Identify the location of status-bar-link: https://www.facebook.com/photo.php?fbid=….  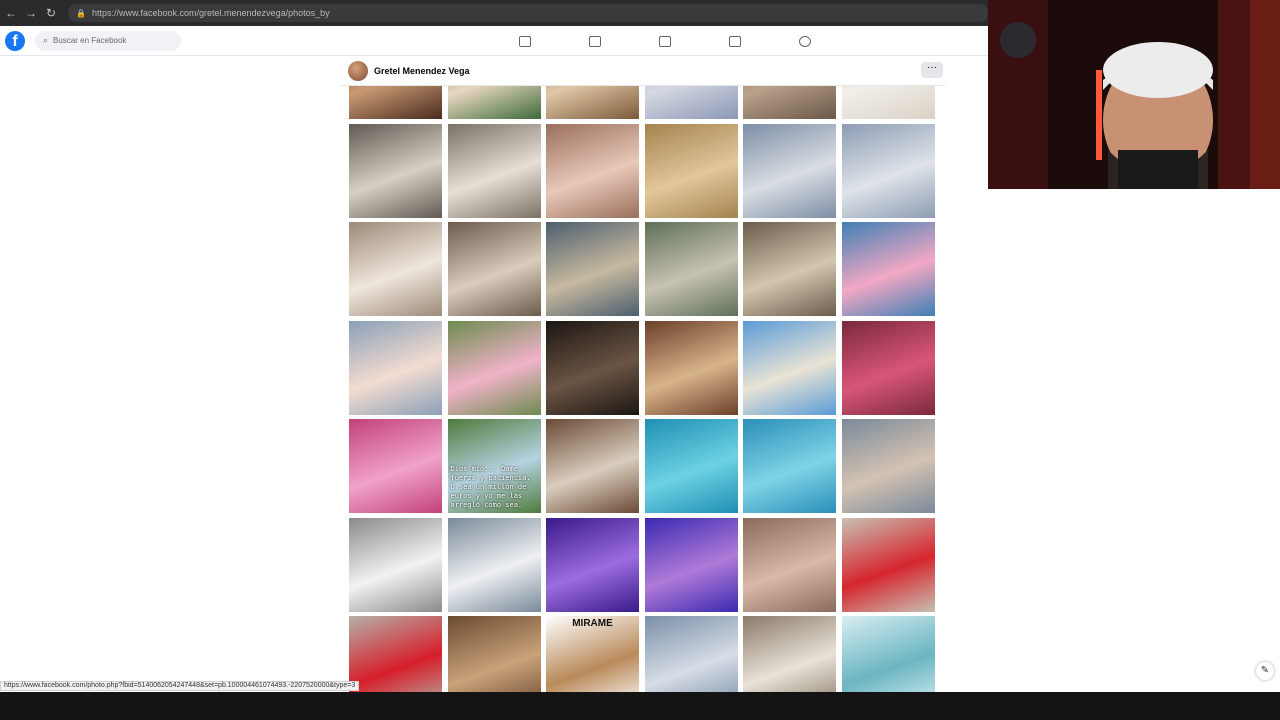
(180, 686).